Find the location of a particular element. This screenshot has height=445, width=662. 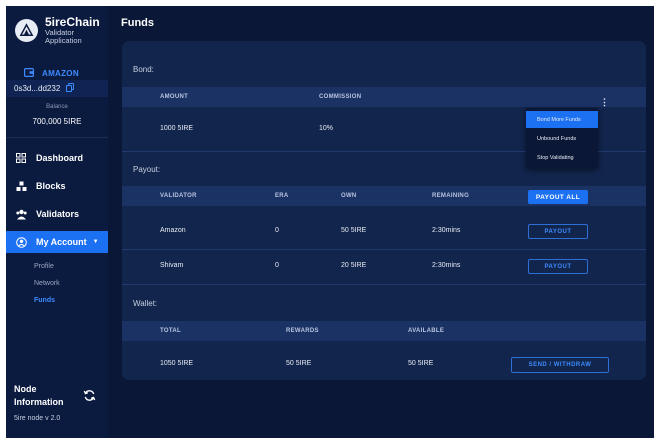

sub-item-funds: Funds is located at coordinates (44, 300).